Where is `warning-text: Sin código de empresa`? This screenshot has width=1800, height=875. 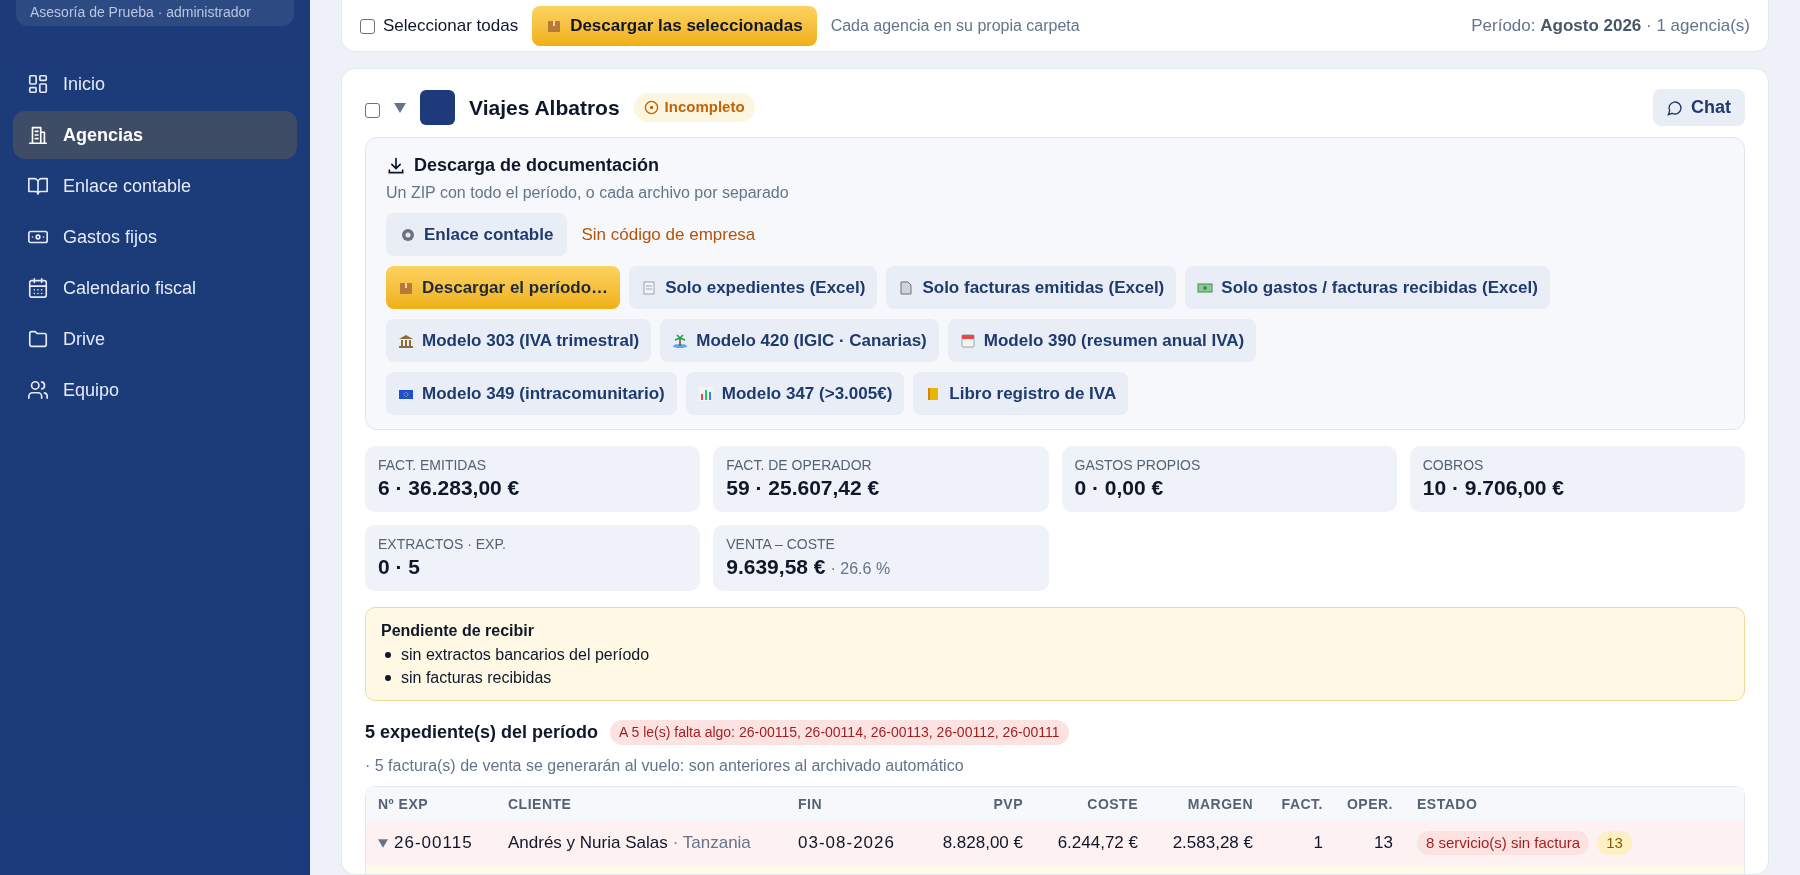 warning-text: Sin código de empresa is located at coordinates (668, 234).